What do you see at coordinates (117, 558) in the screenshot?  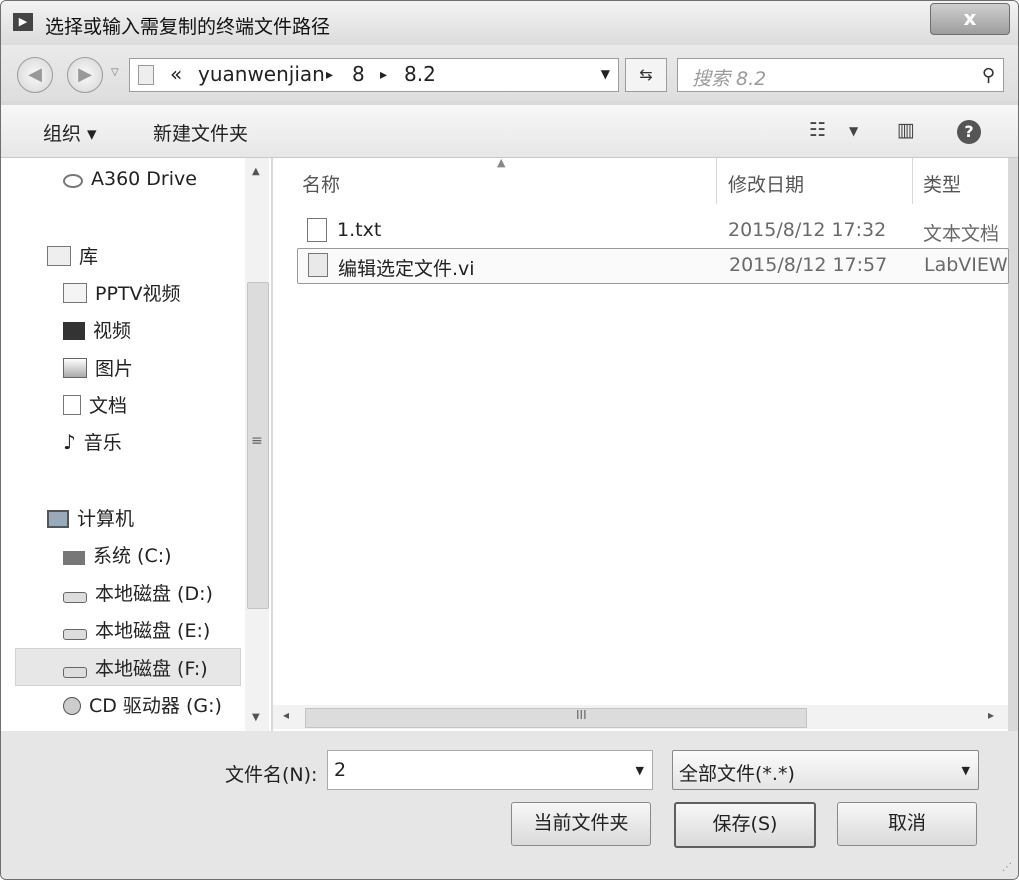 I see `sidebar-item-drive-c: 系统 (C:)` at bounding box center [117, 558].